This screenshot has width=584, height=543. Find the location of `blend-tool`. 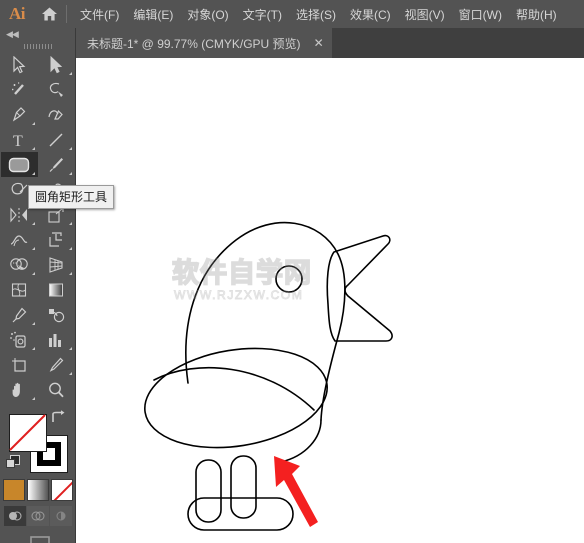

blend-tool is located at coordinates (56, 314).